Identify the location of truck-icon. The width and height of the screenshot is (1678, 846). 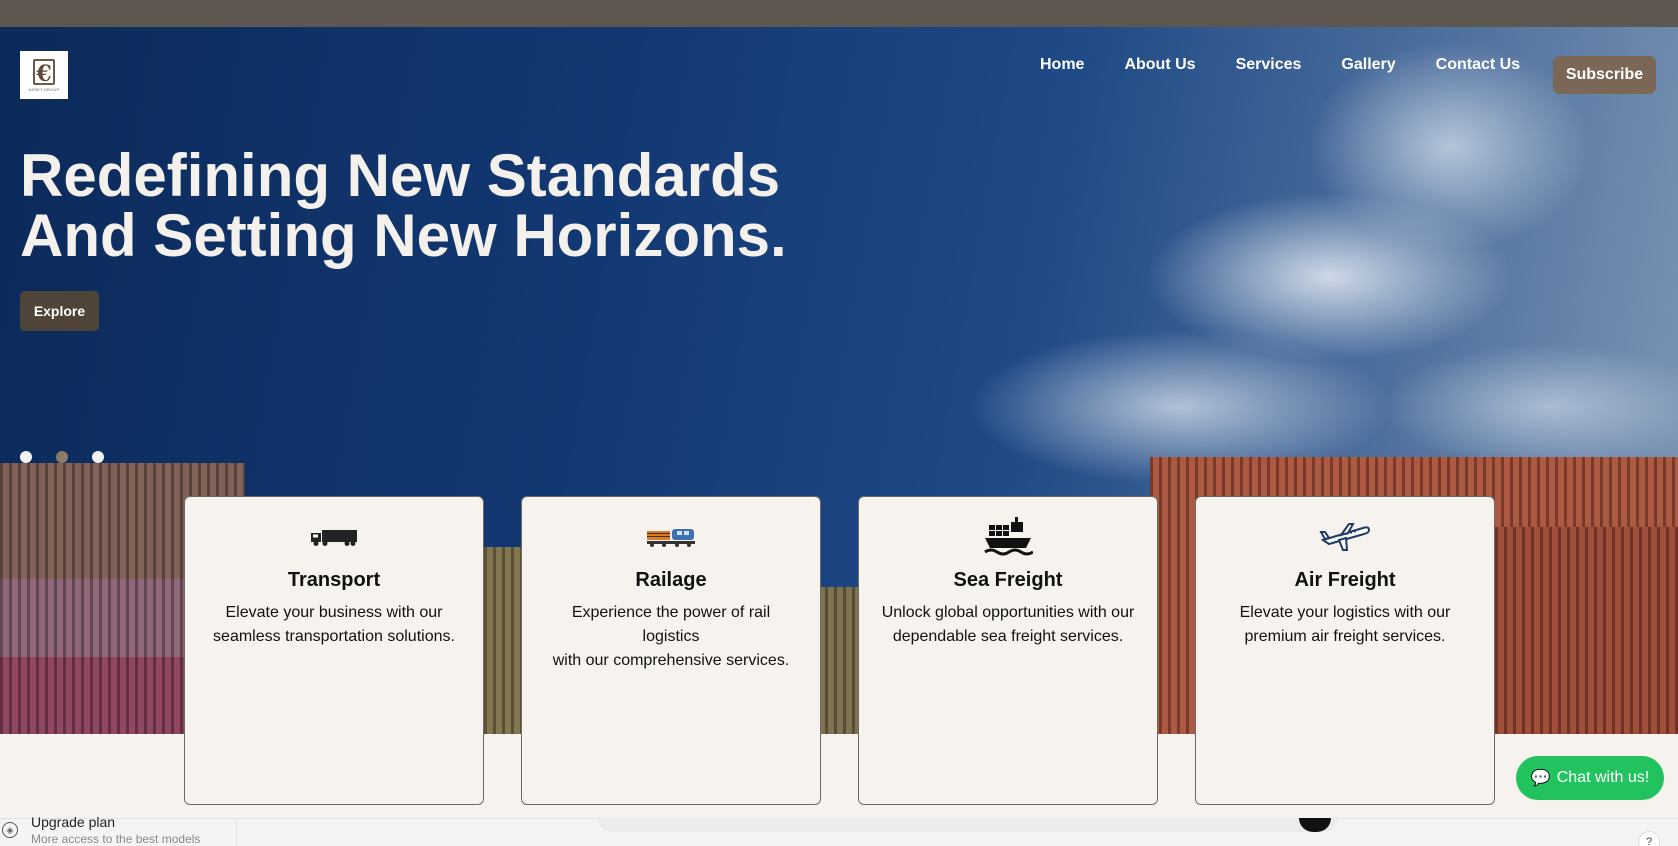
(334, 537).